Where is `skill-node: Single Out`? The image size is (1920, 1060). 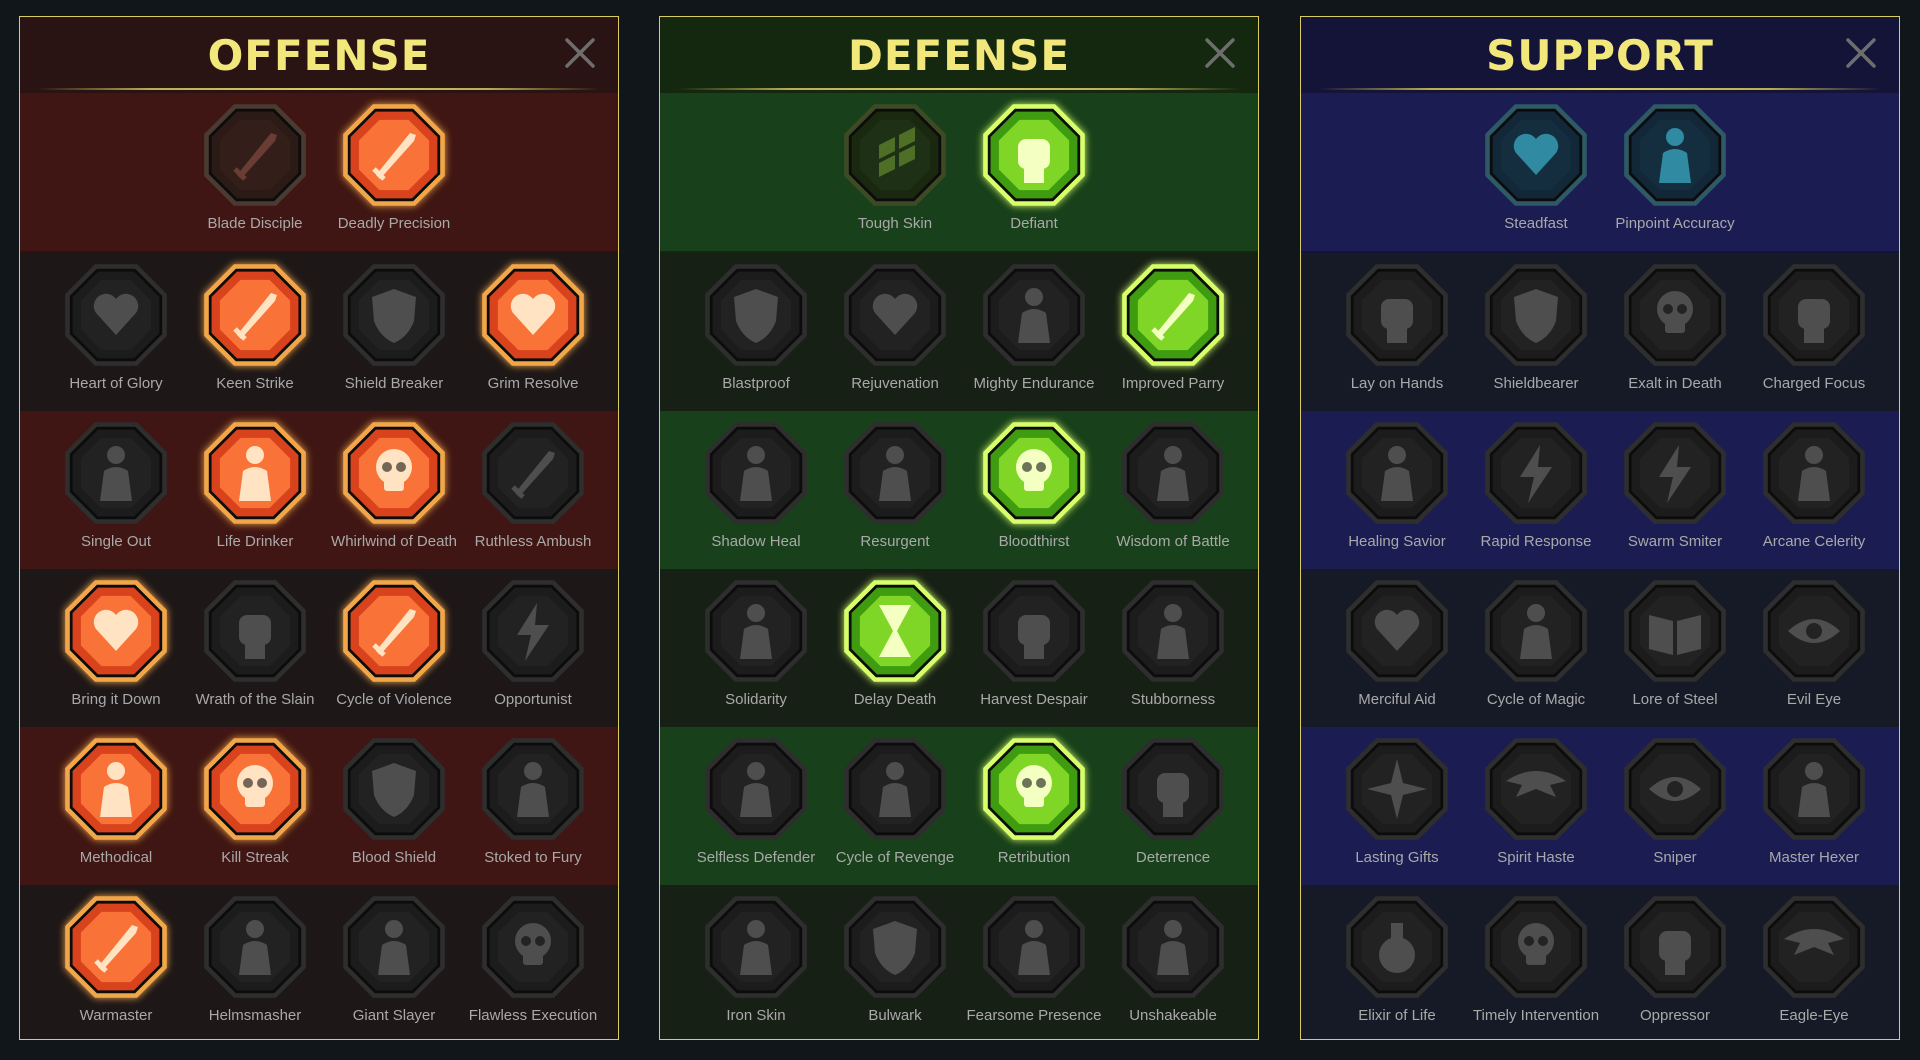
skill-node: Single Out is located at coordinates (116, 492).